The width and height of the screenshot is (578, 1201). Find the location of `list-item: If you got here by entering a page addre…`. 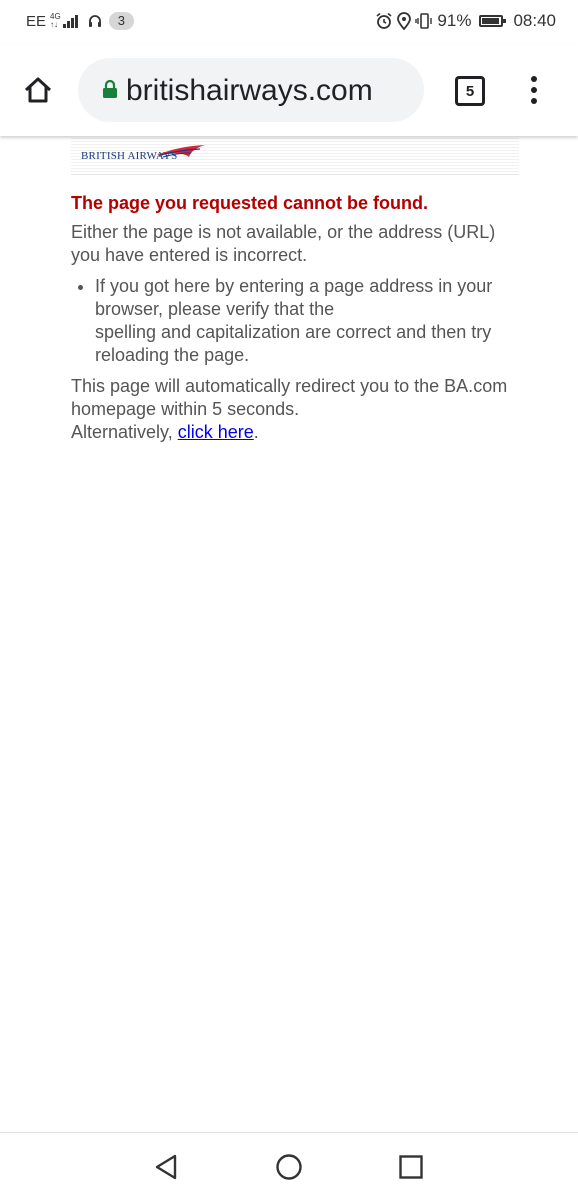

list-item: If you got here by entering a page addre… is located at coordinates (307, 321).